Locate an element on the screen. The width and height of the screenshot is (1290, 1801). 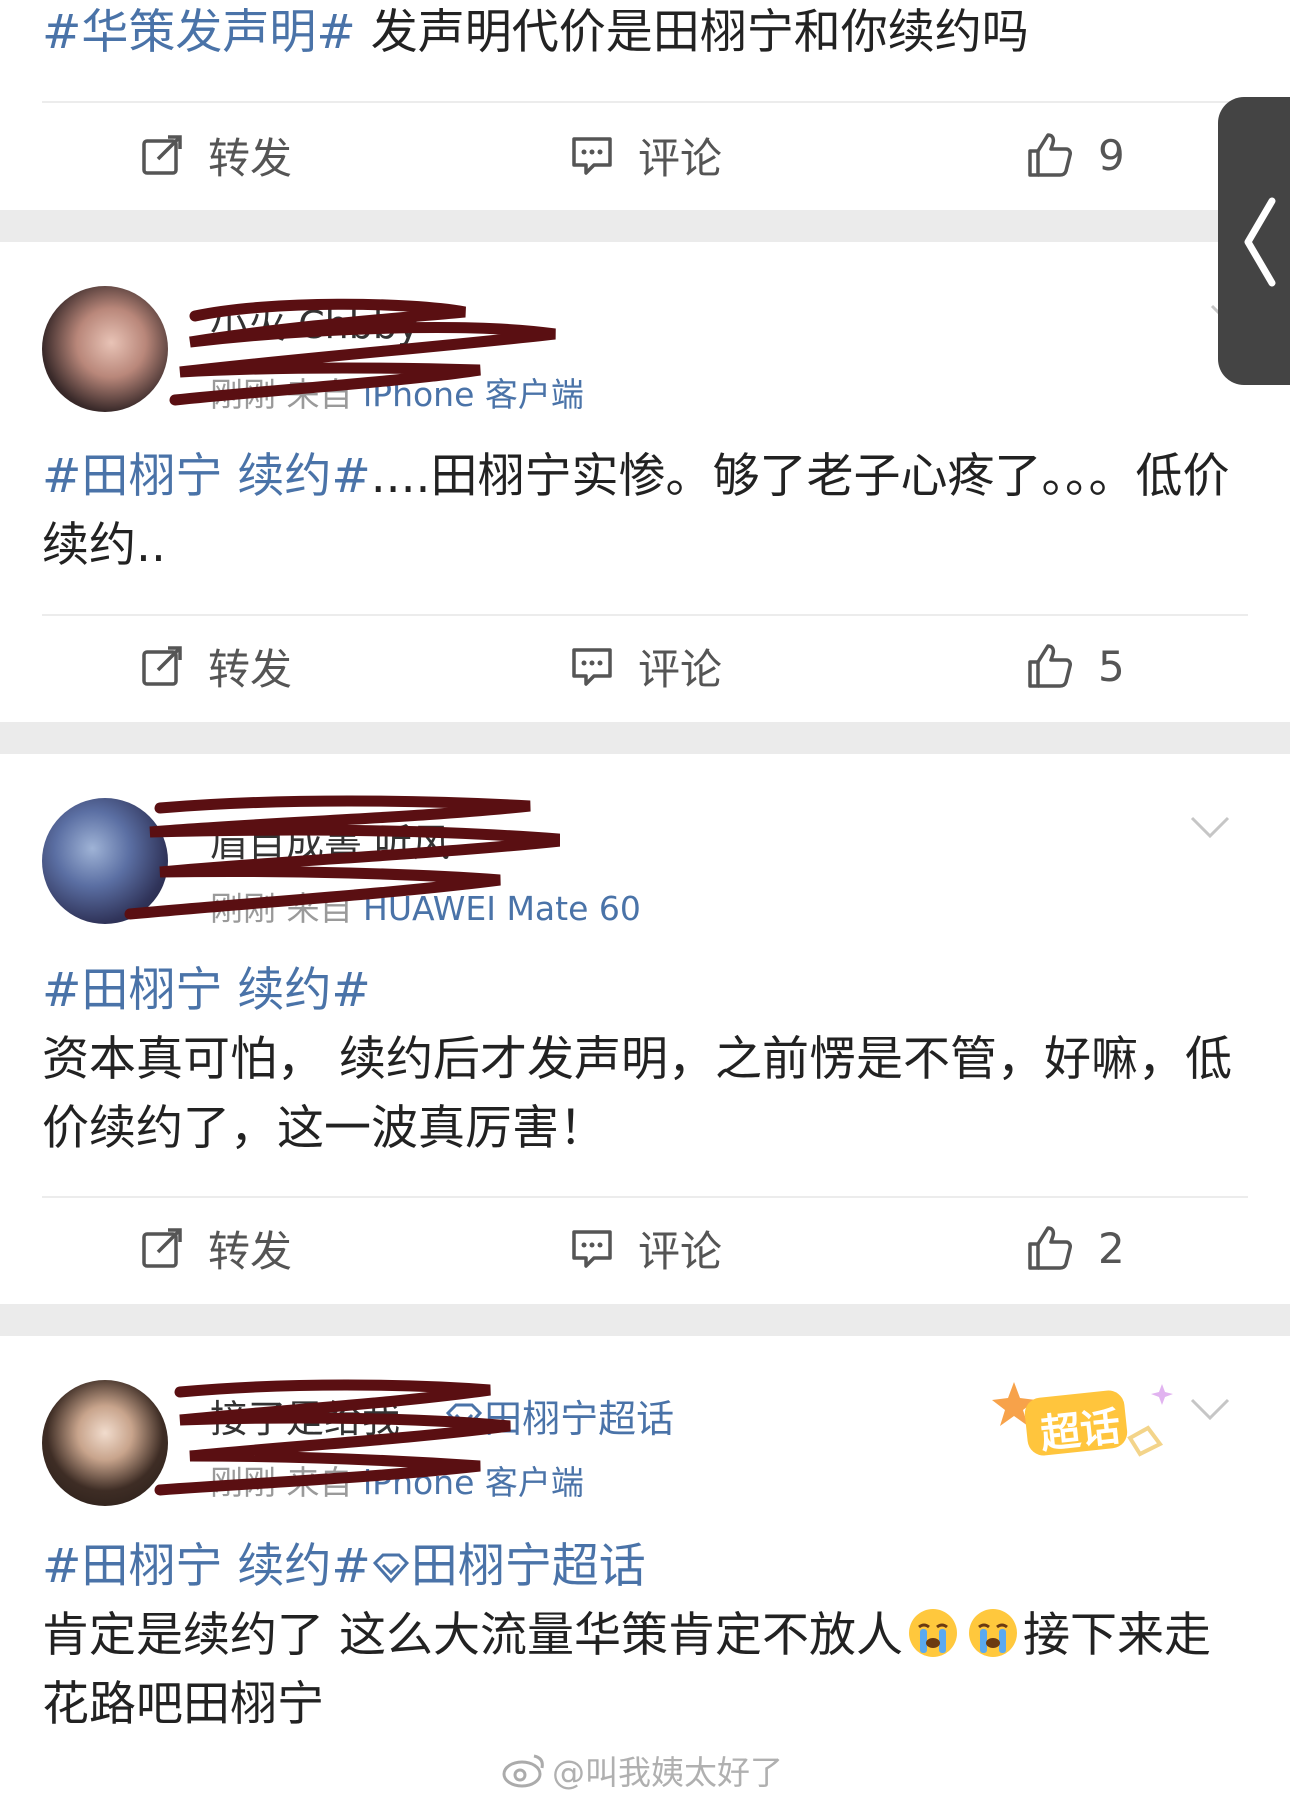
action-bar: 转发 评论 9 is located at coordinates (645, 155).